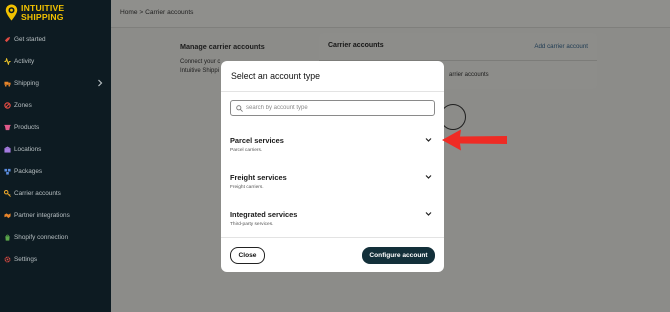  I want to click on account-type-search-input, so click(336, 108).